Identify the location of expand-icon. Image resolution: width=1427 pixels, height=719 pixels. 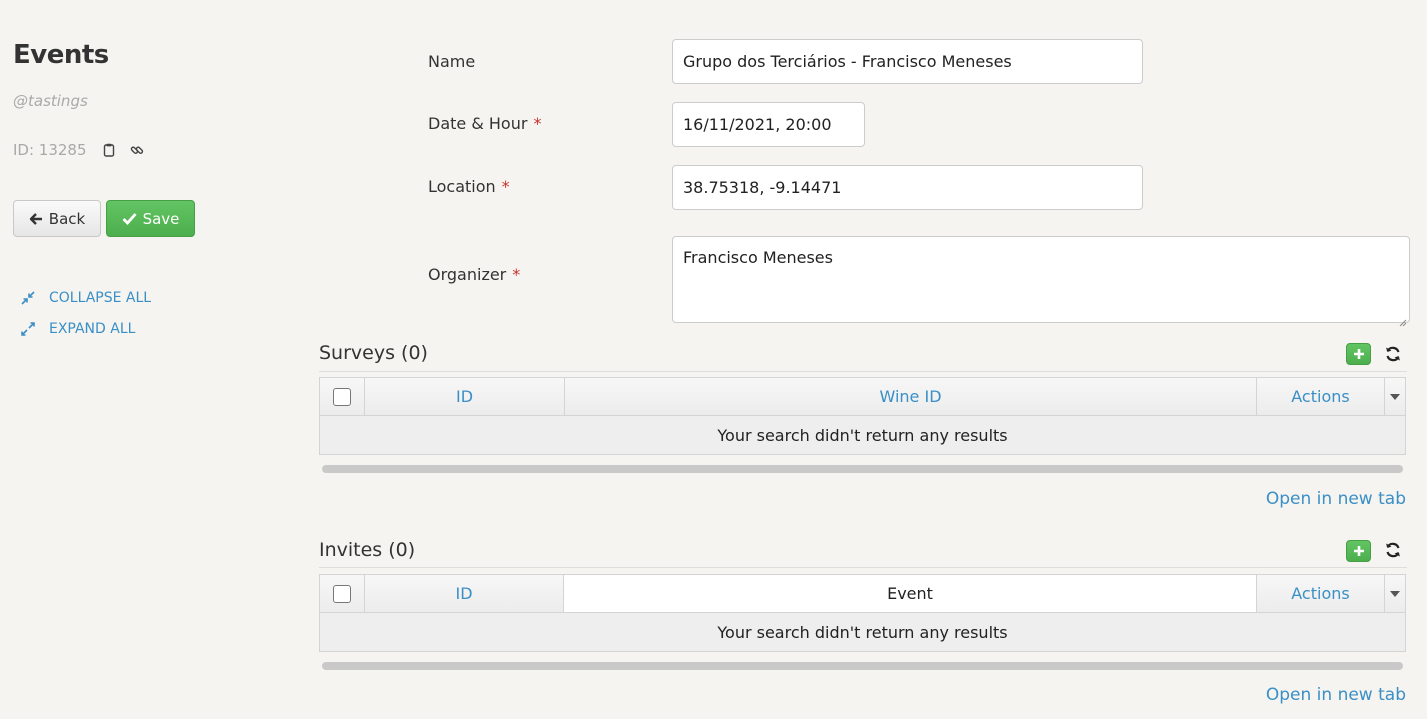
(28, 329).